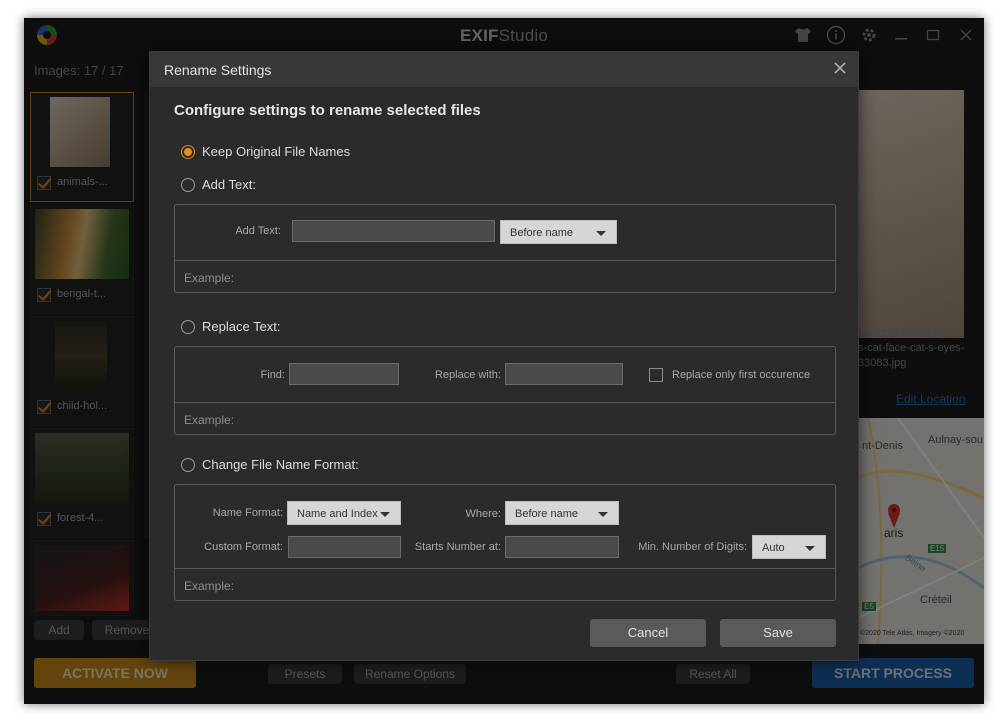 This screenshot has width=1008, height=720. What do you see at coordinates (840, 68) in the screenshot?
I see `close-icon` at bounding box center [840, 68].